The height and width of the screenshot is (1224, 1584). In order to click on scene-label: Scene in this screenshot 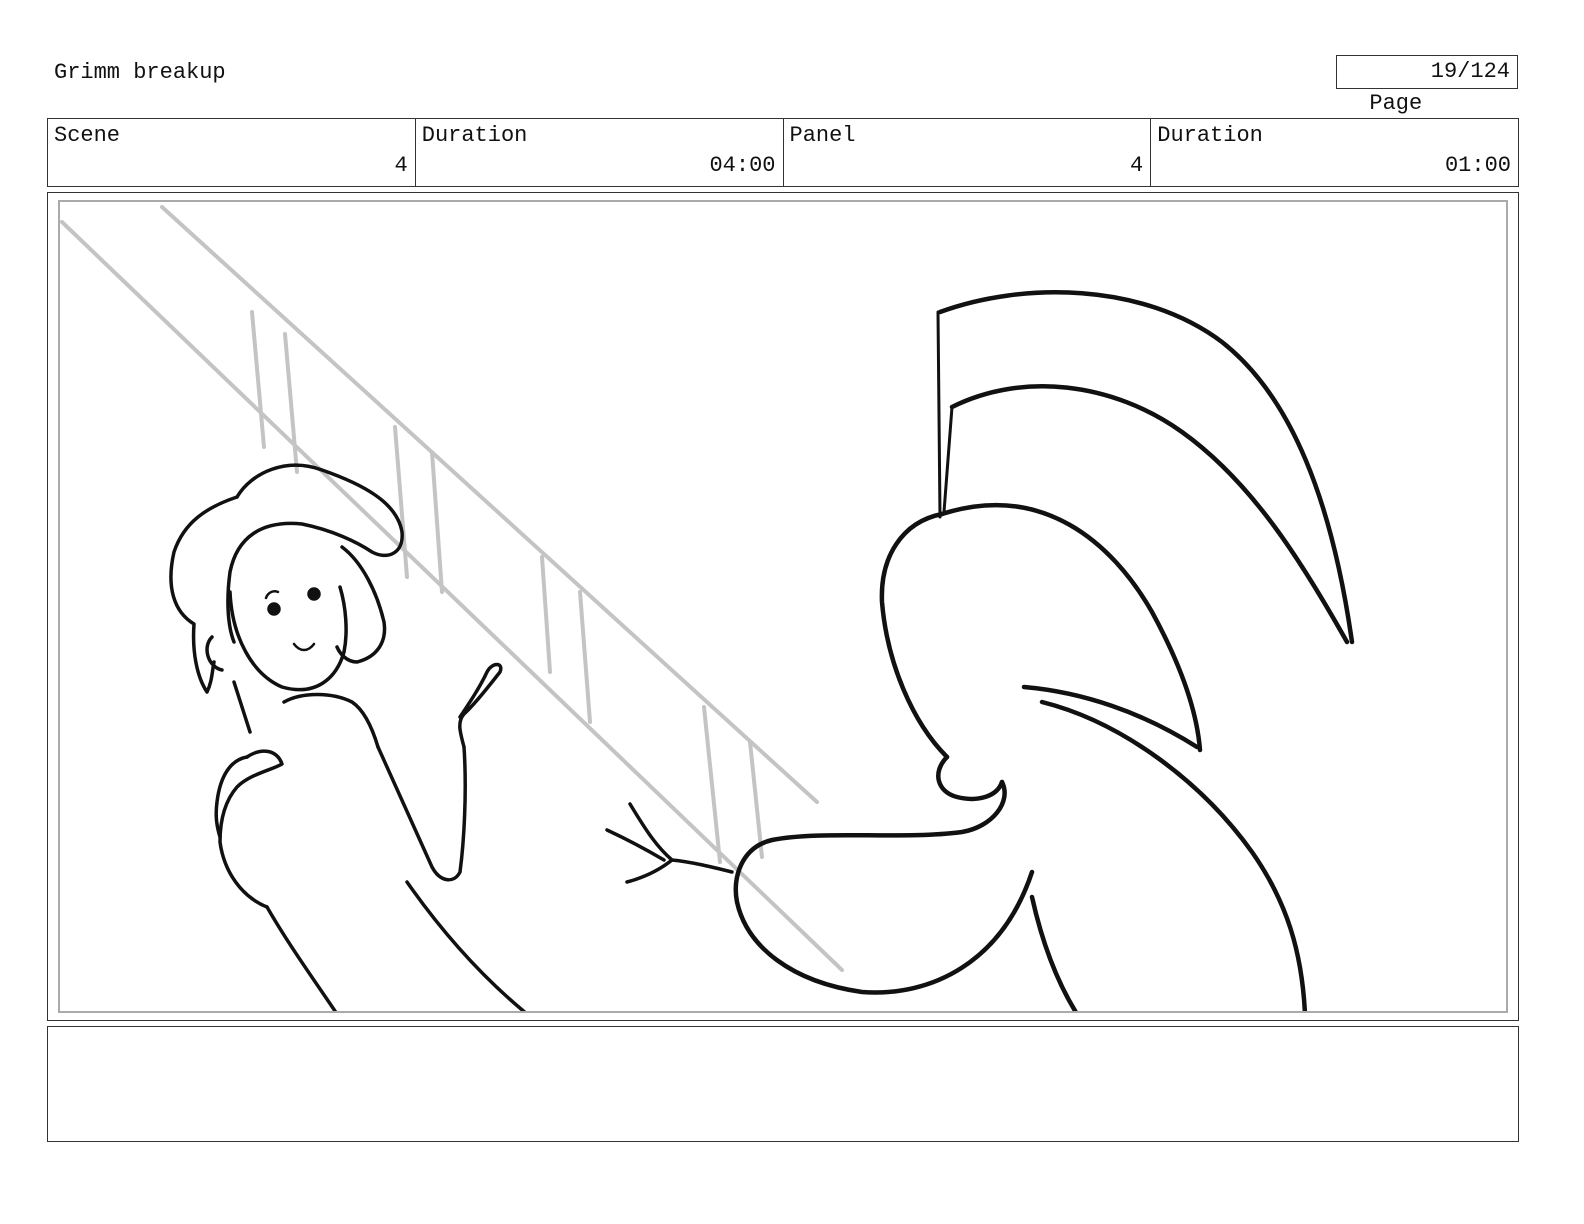, I will do `click(87, 135)`.